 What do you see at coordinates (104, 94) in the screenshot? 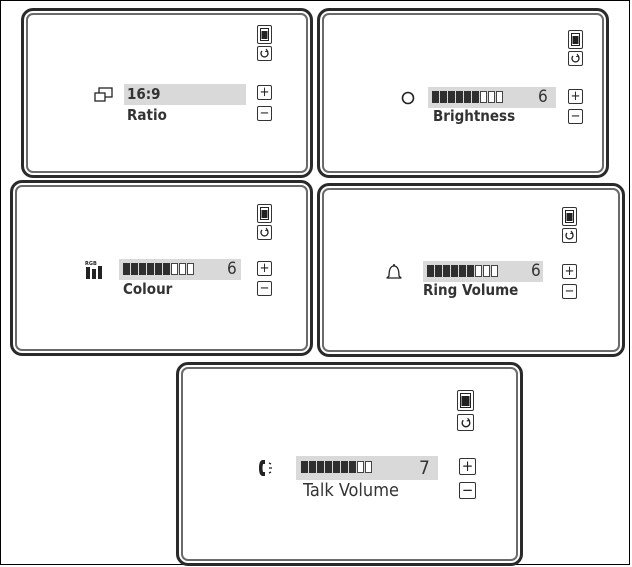
I see `aspect-ratio-icon` at bounding box center [104, 94].